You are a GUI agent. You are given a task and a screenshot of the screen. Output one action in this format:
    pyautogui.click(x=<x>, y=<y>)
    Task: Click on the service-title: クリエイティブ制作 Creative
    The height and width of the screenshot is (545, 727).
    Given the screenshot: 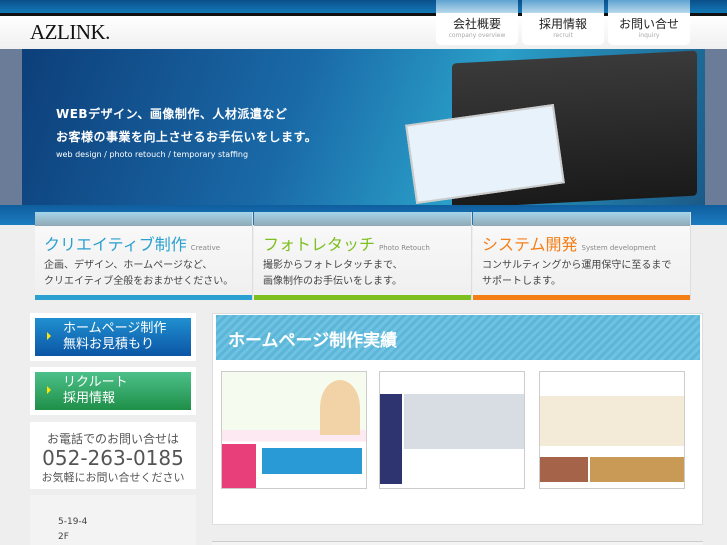 What is the action you would take?
    pyautogui.click(x=132, y=243)
    